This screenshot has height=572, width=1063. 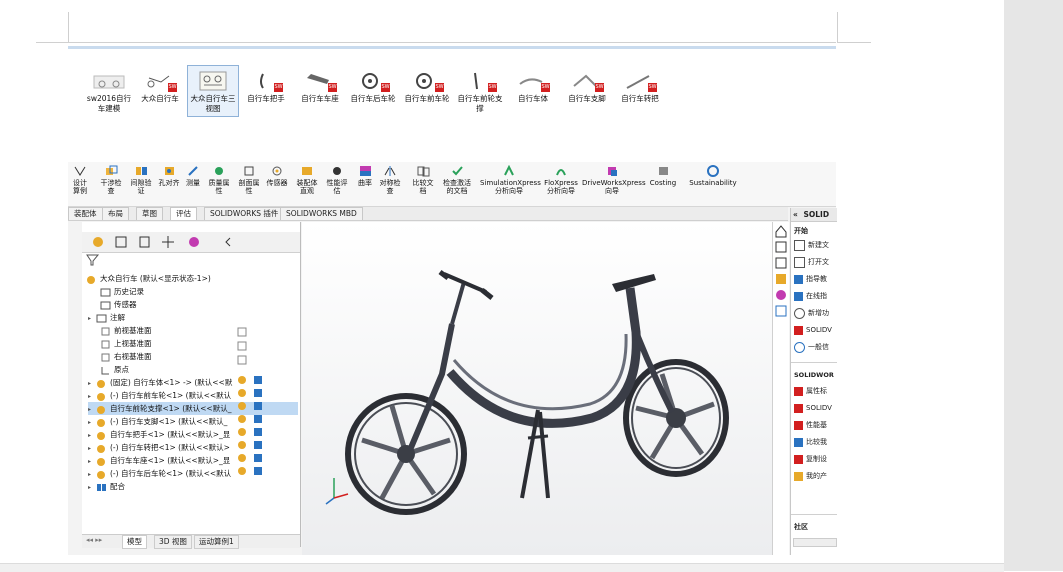 What do you see at coordinates (781, 263) in the screenshot?
I see `folder-icon` at bounding box center [781, 263].